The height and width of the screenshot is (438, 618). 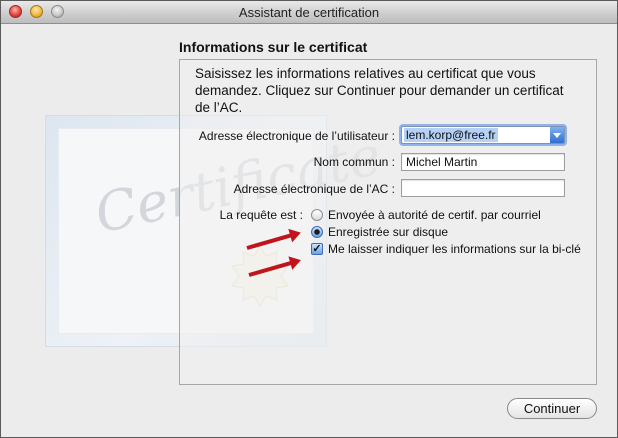 I want to click on keypair-checkbox: ✓, so click(x=317, y=249).